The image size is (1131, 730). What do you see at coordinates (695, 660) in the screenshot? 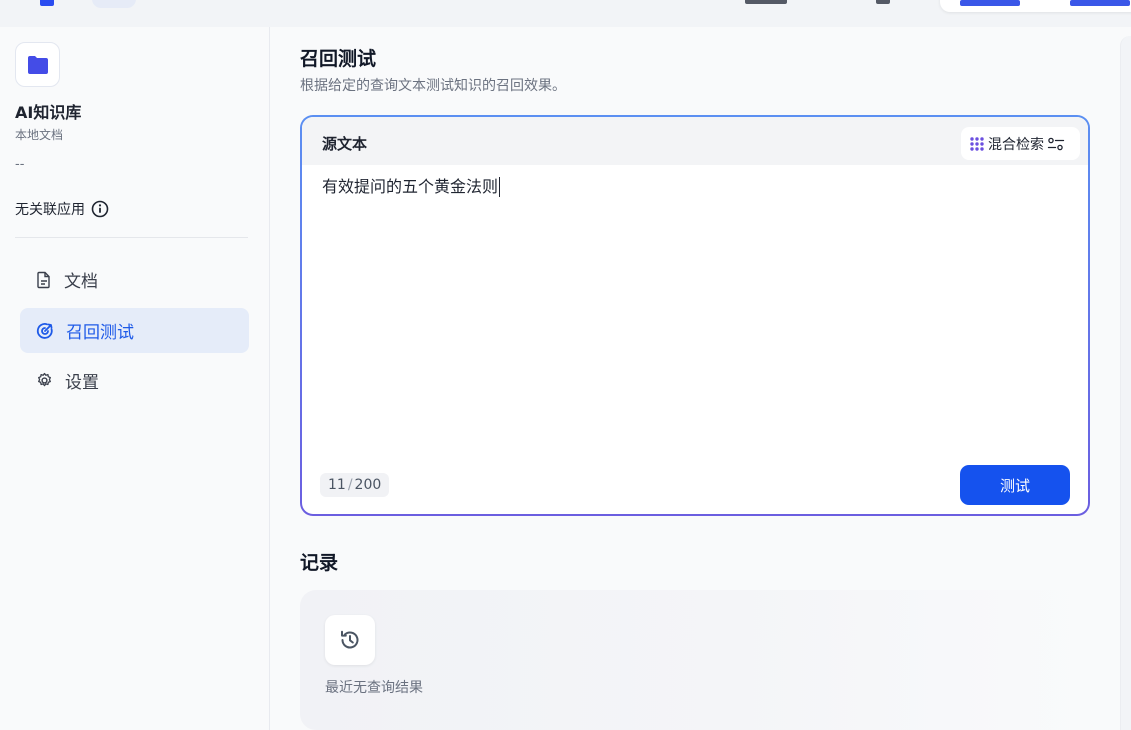
I see `records-panel: 最近无查询结果` at bounding box center [695, 660].